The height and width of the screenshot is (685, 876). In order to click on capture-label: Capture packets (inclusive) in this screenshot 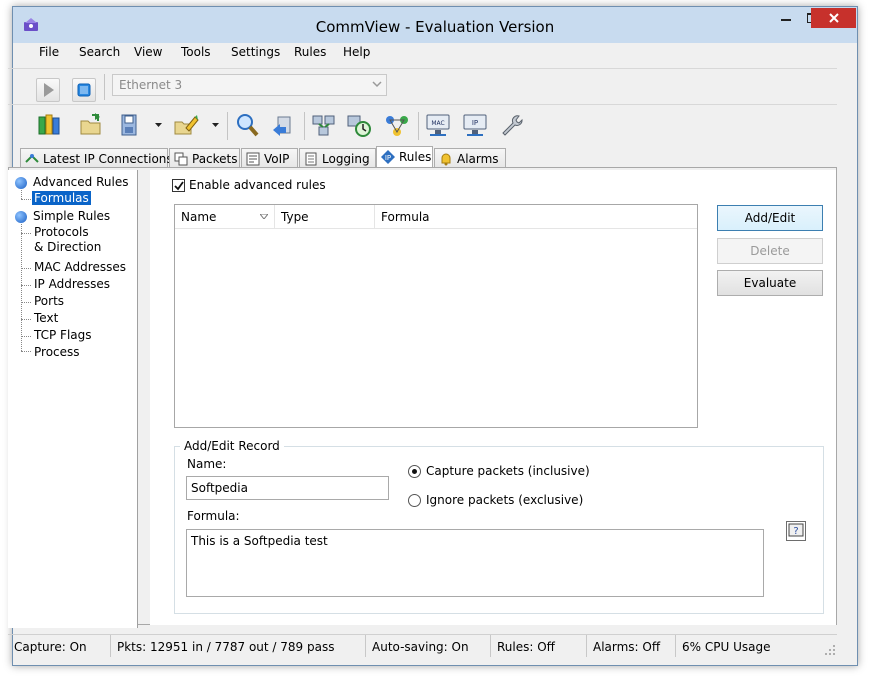, I will do `click(508, 471)`.